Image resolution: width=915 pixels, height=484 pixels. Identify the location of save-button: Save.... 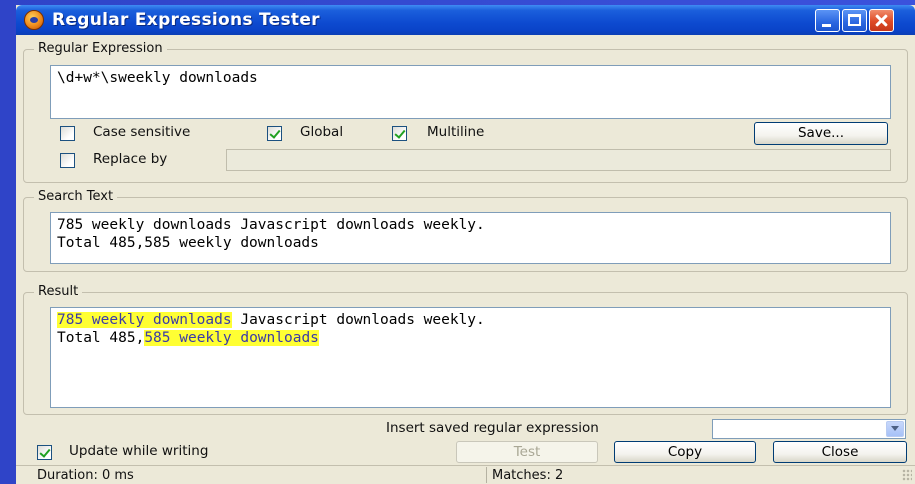
(821, 133).